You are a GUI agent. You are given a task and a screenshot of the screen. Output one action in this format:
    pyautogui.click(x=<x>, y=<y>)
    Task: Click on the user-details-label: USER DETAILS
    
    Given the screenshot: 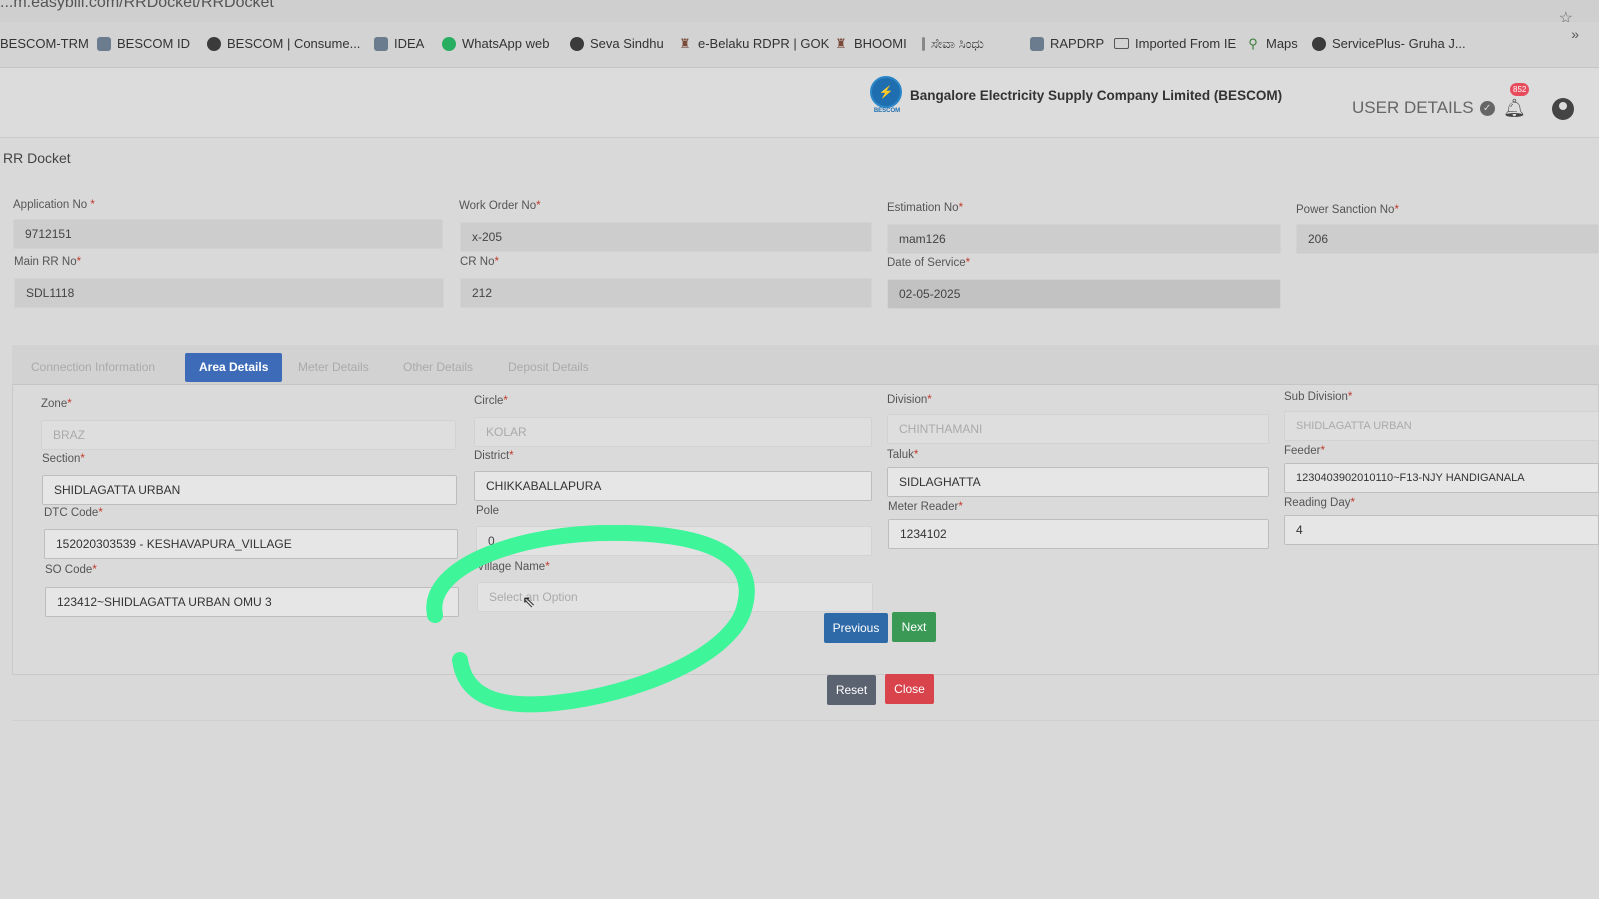 What is the action you would take?
    pyautogui.click(x=1413, y=107)
    